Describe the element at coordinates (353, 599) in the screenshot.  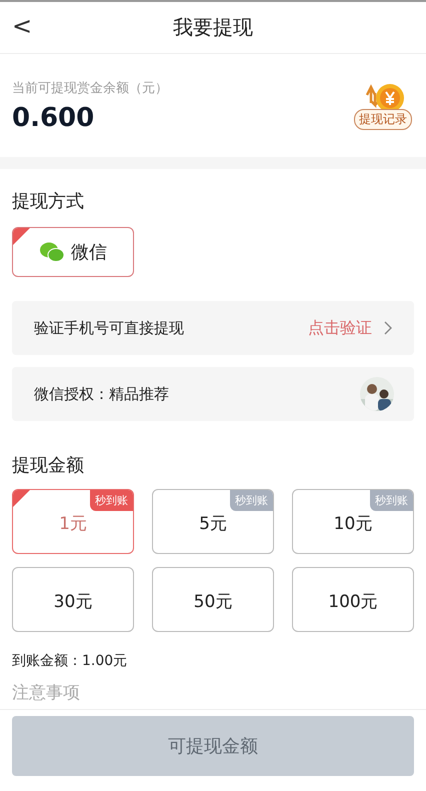
I see `amount-option: 100元` at that location.